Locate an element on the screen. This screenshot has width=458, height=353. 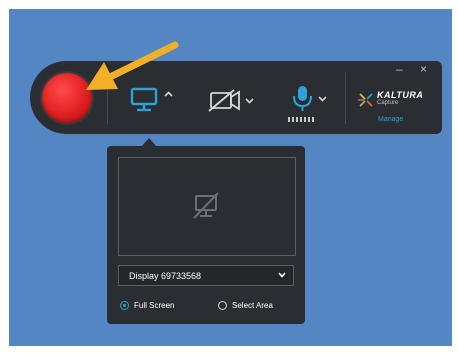
brand-subtitle: Capture is located at coordinates (388, 103).